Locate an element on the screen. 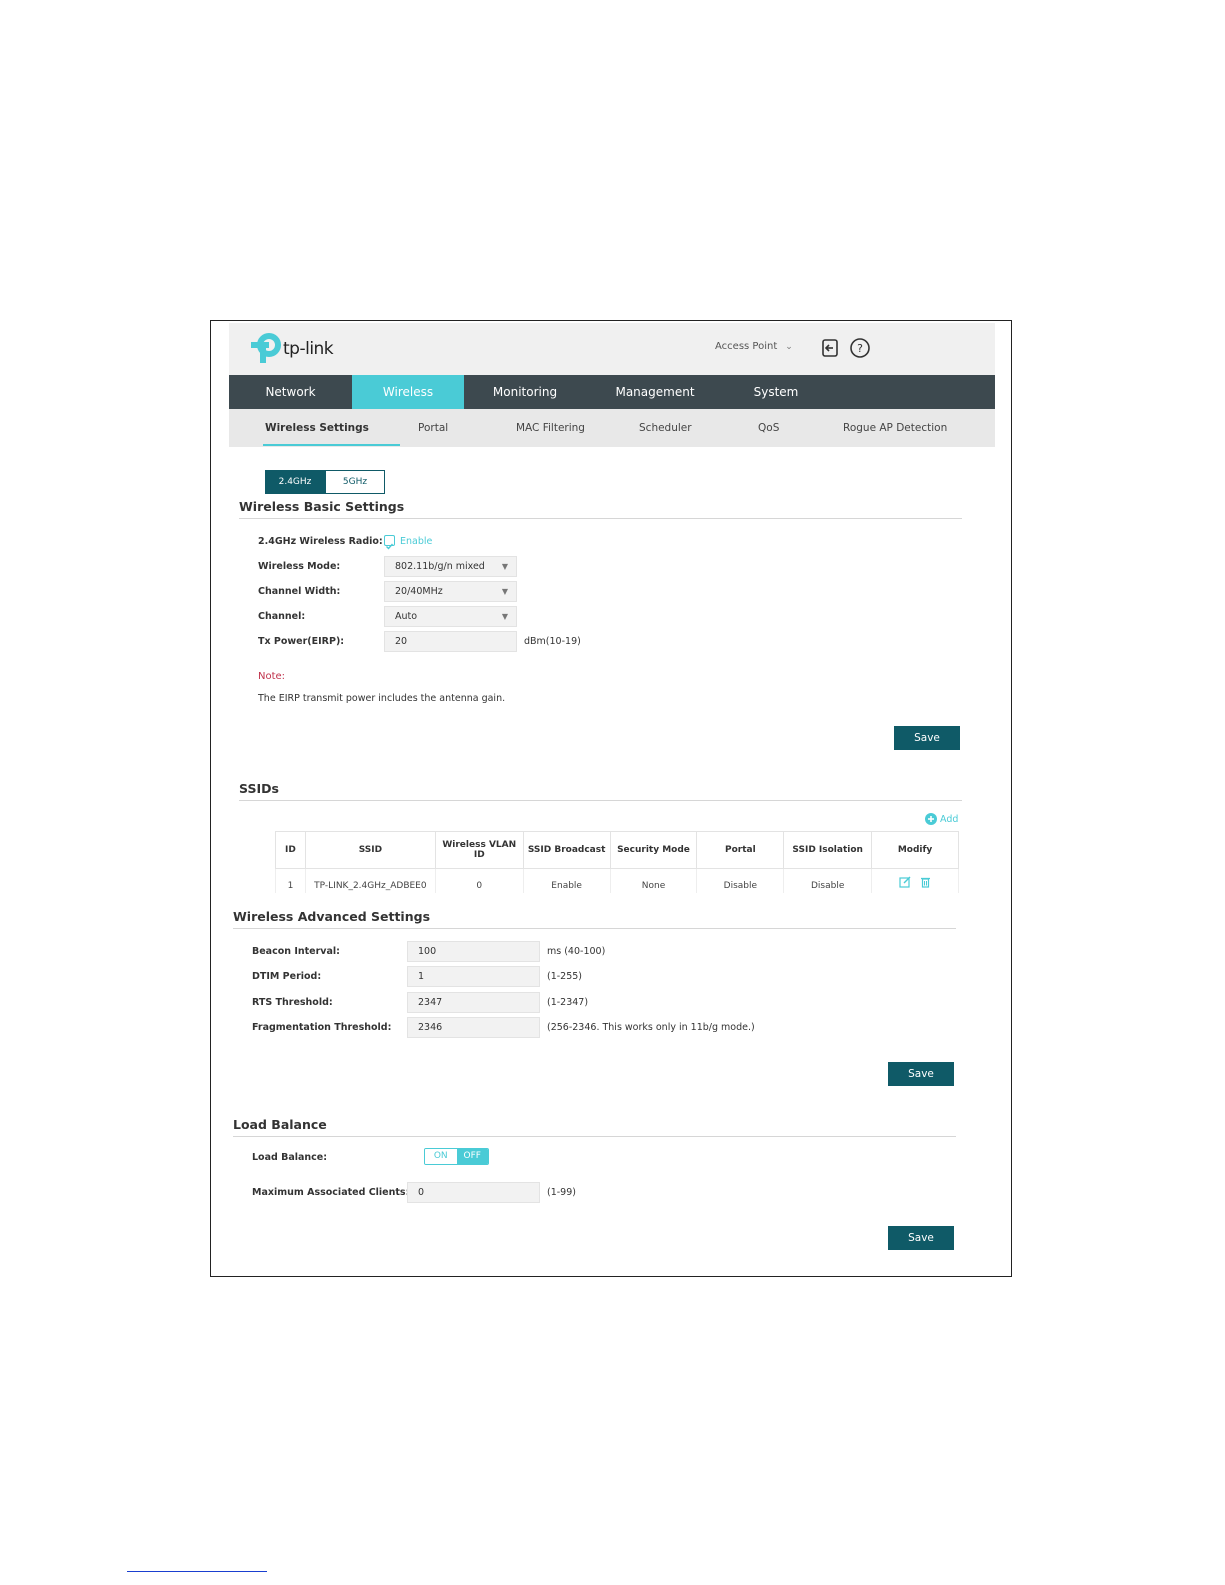 The height and width of the screenshot is (1585, 1225). channel-width-select: 20/40MHz ▼ is located at coordinates (450, 591).